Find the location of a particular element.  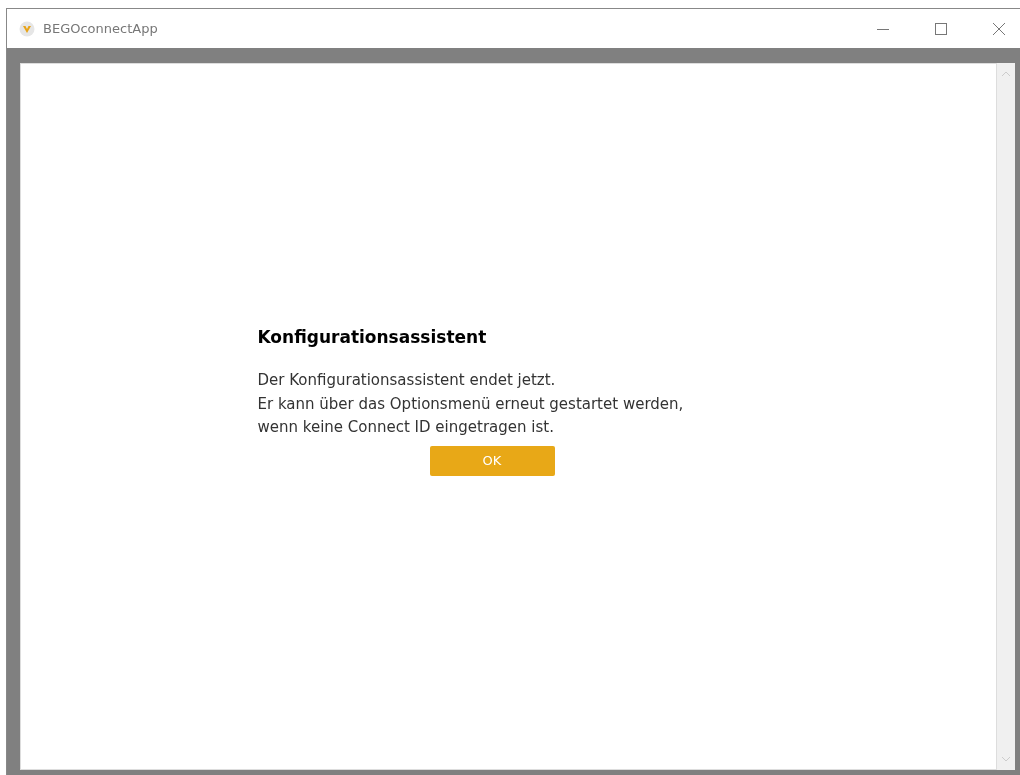

dialog-message: Der Konfigurationsassistent endet jetzt. Er kann über das Optionsmenü erneut gestartet werden, wenn keine Connect ID eingetragen ist. is located at coordinates (471, 404).